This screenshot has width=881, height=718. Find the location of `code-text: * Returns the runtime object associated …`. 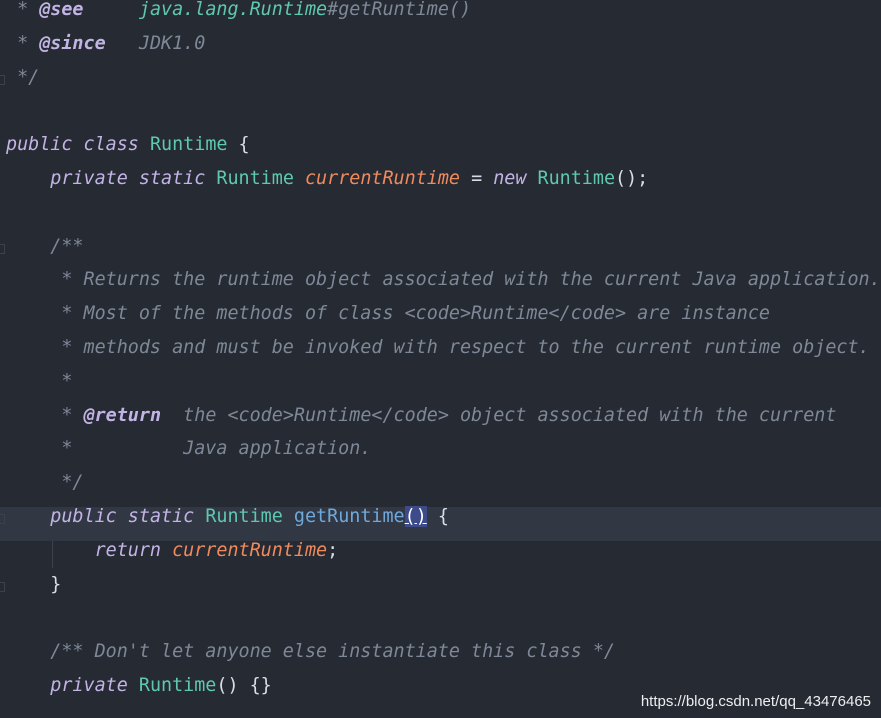

code-text: * Returns the runtime object associated … is located at coordinates (443, 280).